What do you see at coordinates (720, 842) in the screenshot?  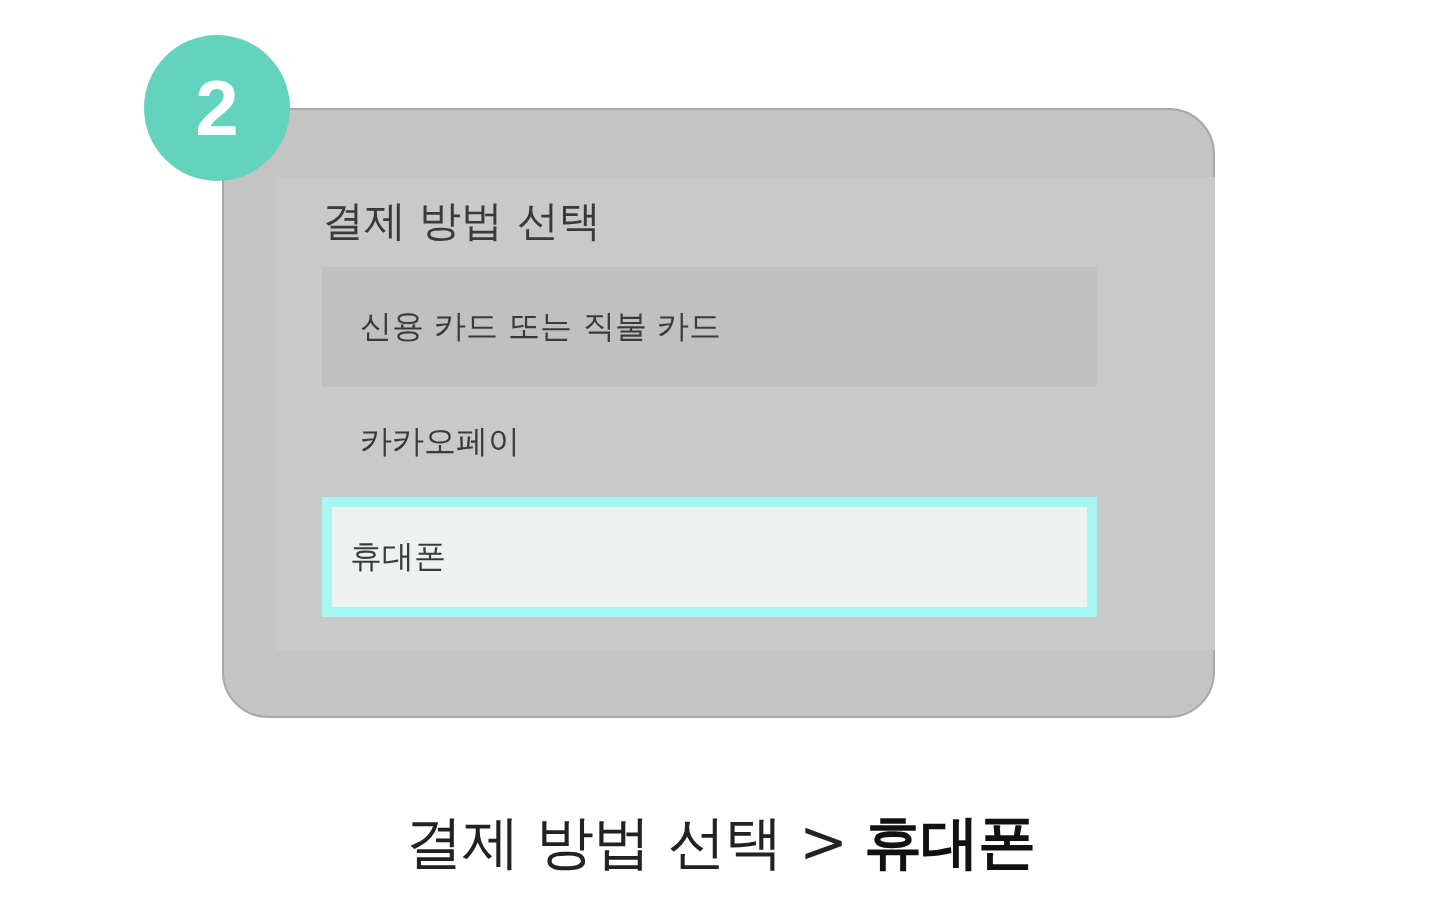 I see `caption: 결제 방법 선택 > 휴대폰` at bounding box center [720, 842].